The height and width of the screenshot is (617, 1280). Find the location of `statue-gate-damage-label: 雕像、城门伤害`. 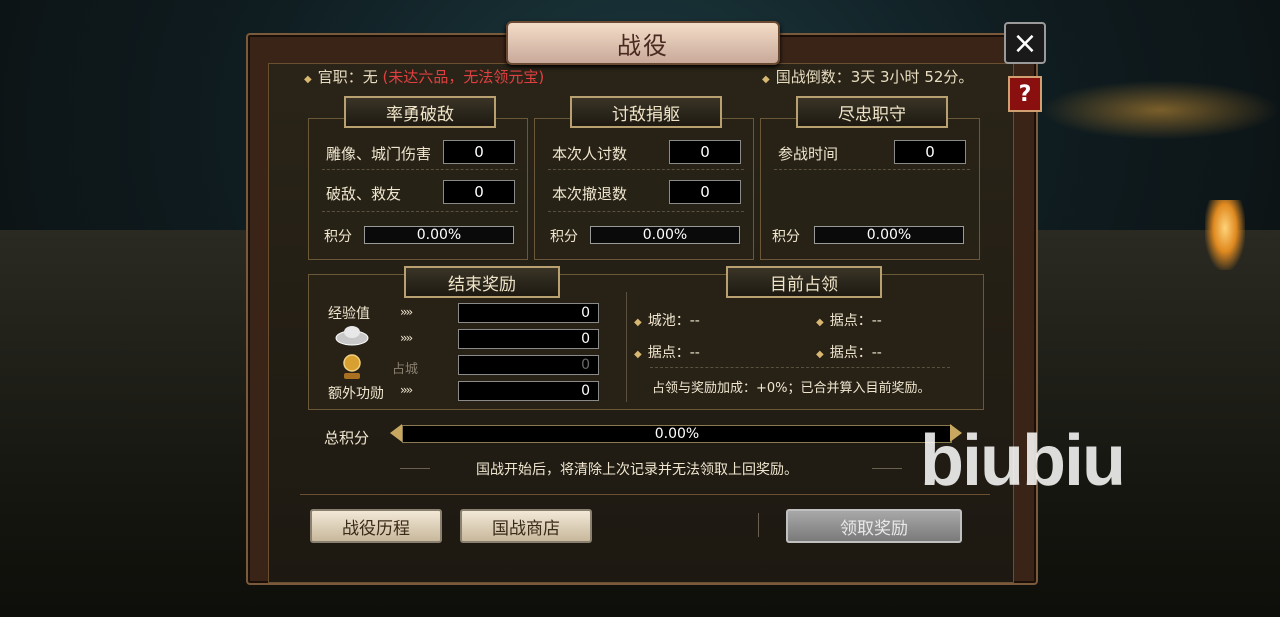

statue-gate-damage-label: 雕像、城门伤害 is located at coordinates (379, 154).